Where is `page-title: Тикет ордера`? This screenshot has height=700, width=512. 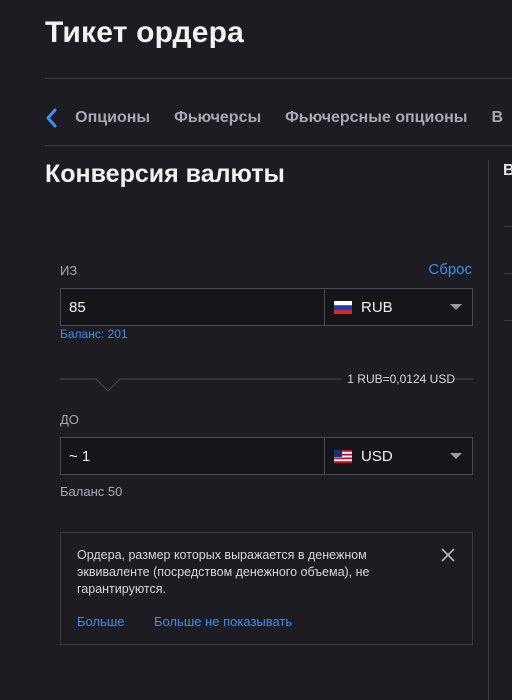 page-title: Тикет ордера is located at coordinates (144, 32).